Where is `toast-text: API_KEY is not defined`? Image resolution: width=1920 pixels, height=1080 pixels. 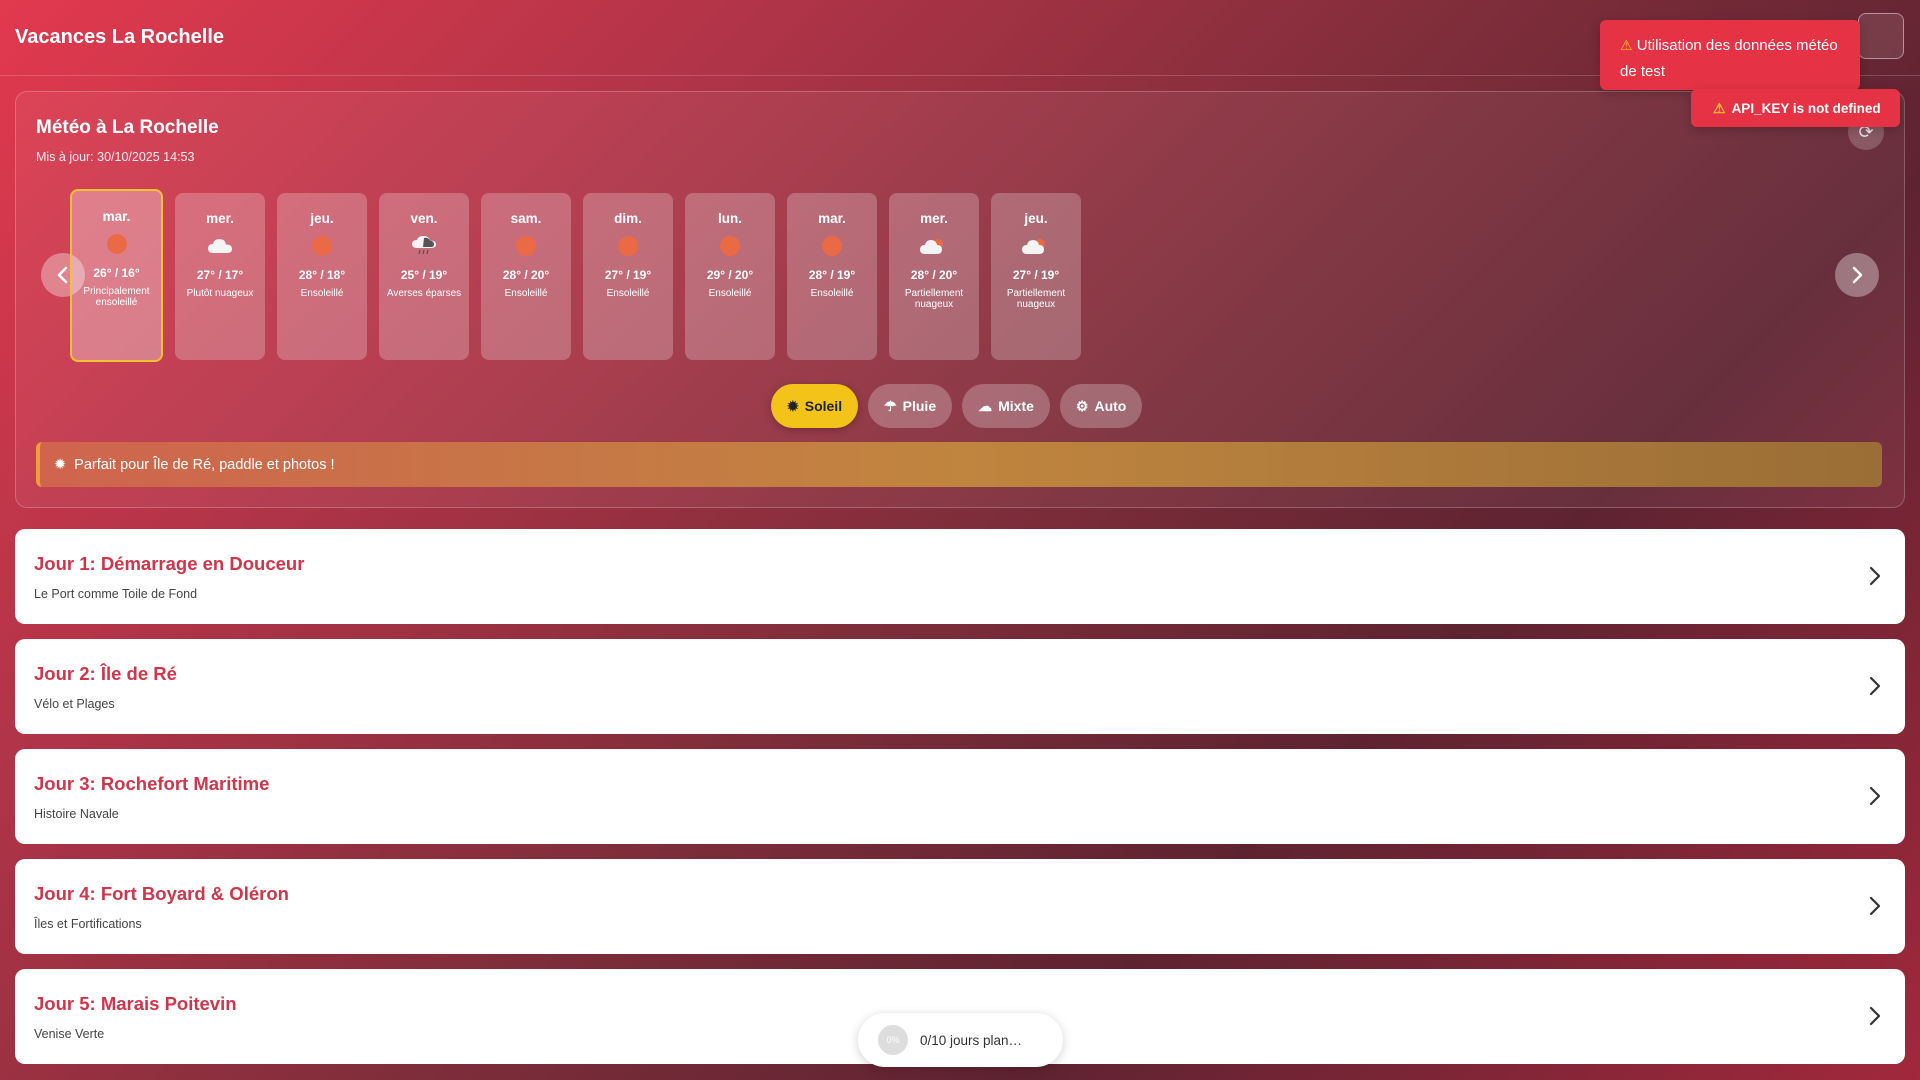
toast-text: API_KEY is not defined is located at coordinates (1806, 108).